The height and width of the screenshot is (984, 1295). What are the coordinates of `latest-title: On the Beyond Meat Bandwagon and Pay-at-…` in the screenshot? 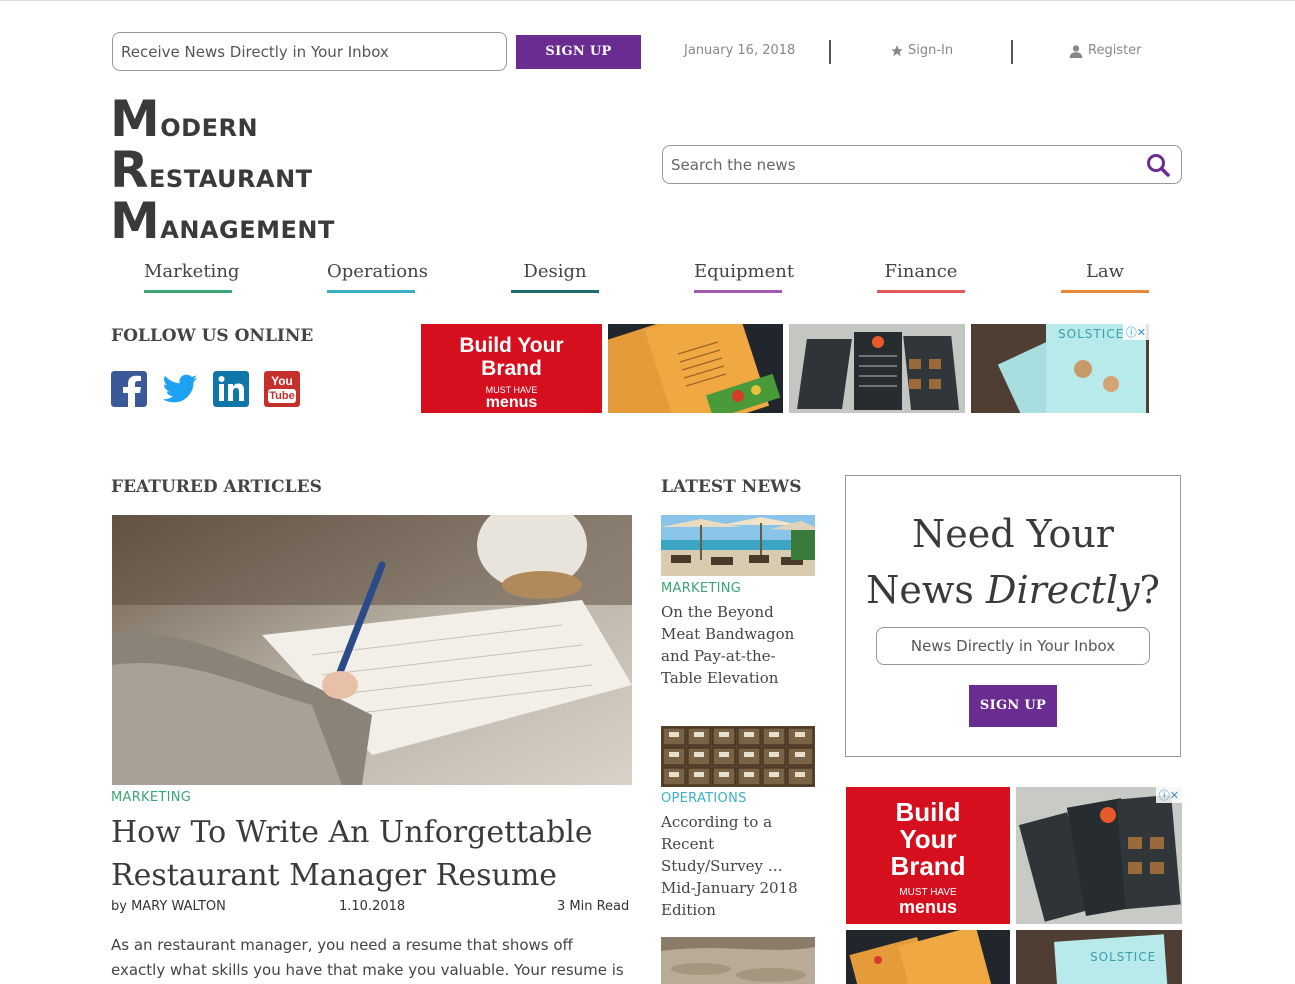 It's located at (738, 645).